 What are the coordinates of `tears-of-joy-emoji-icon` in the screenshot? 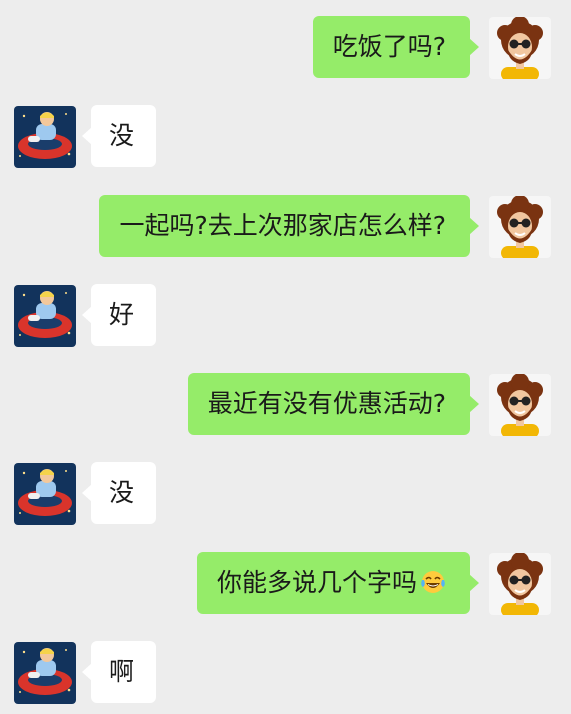 It's located at (433, 582).